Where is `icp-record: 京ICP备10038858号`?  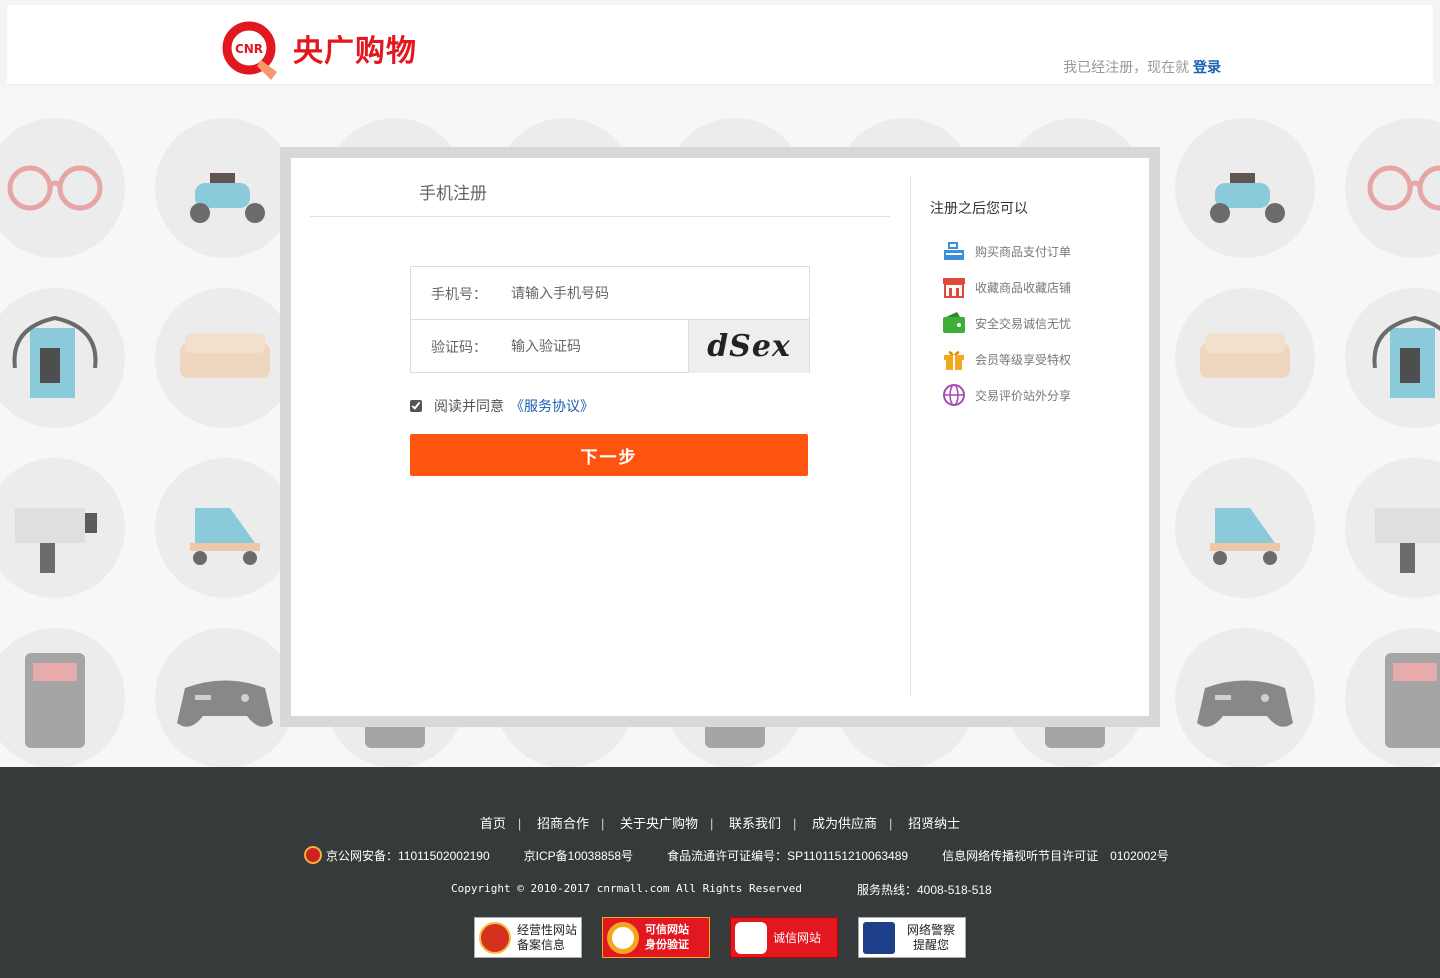
icp-record: 京ICP备10038858号 is located at coordinates (578, 855).